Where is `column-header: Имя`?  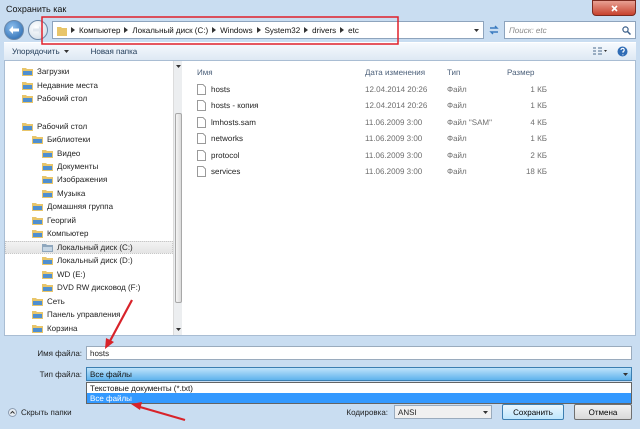
column-header: Имя is located at coordinates (281, 73).